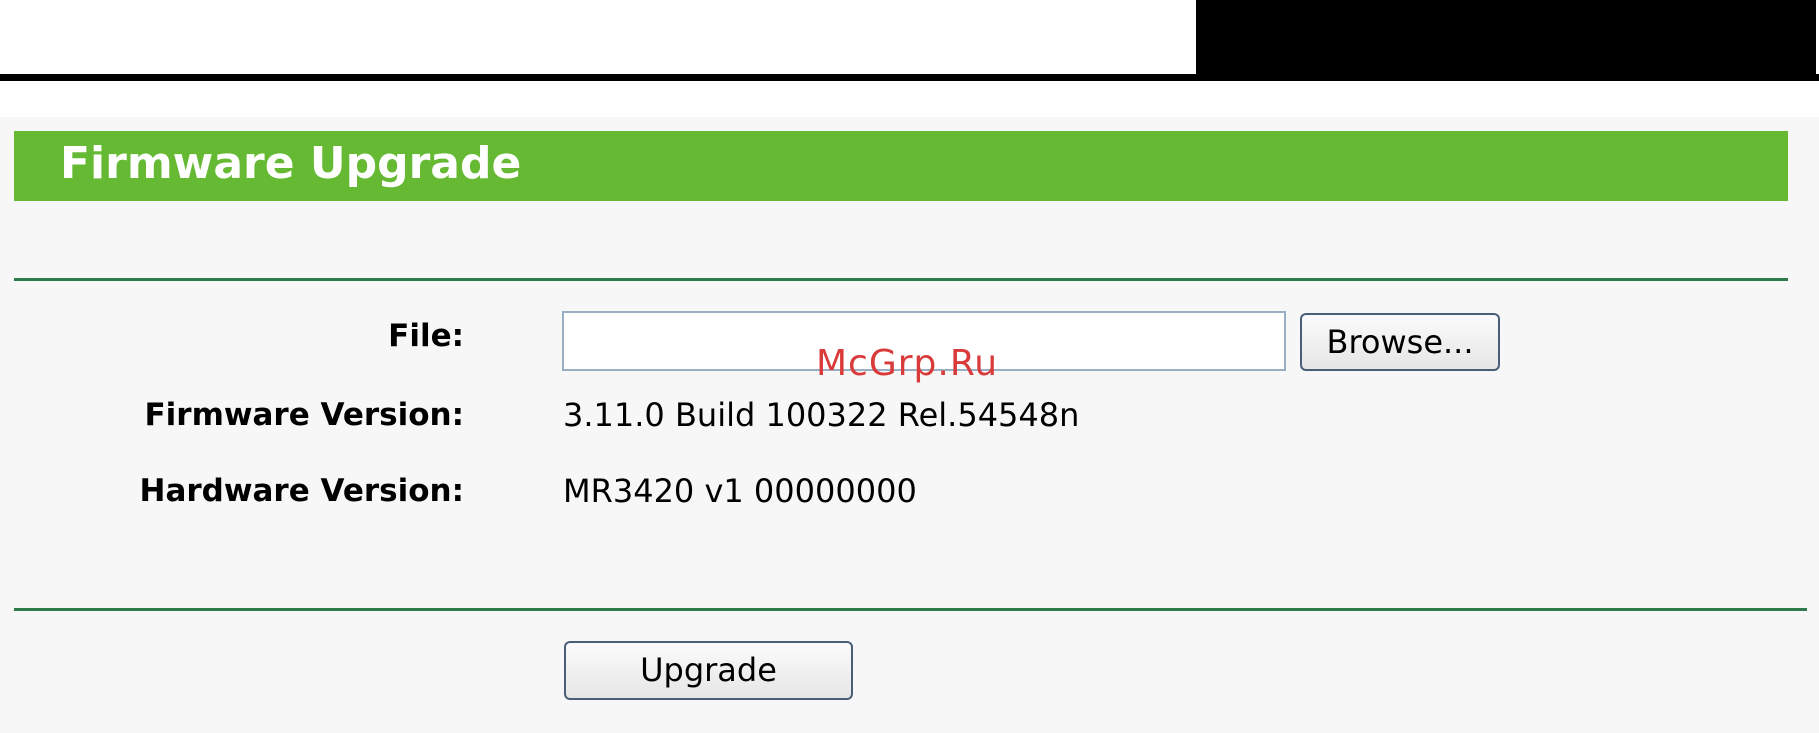 Image resolution: width=1819 pixels, height=733 pixels. Describe the element at coordinates (291, 163) in the screenshot. I see `page-title: Firmware Upgrade` at that location.